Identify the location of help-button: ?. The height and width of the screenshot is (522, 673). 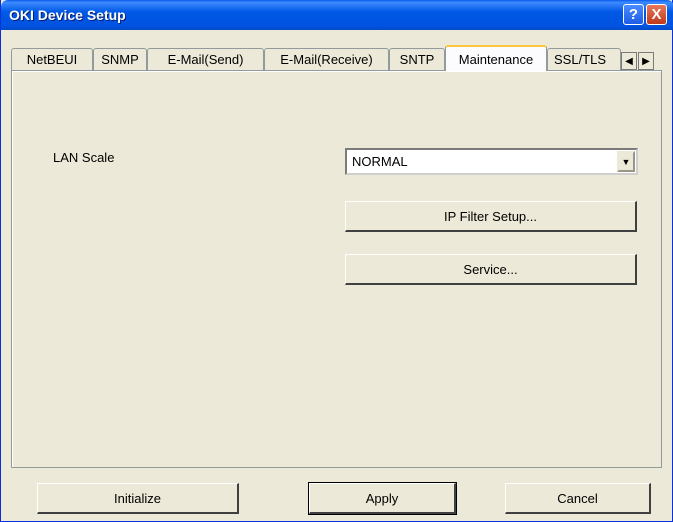
(633, 14).